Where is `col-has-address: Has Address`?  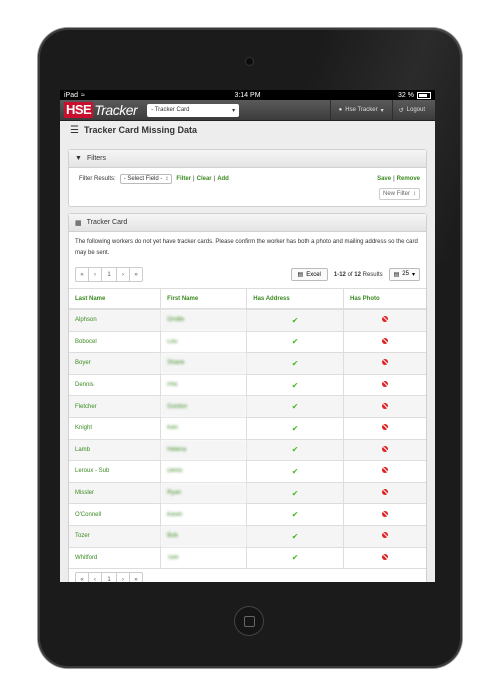 col-has-address: Has Address is located at coordinates (295, 299).